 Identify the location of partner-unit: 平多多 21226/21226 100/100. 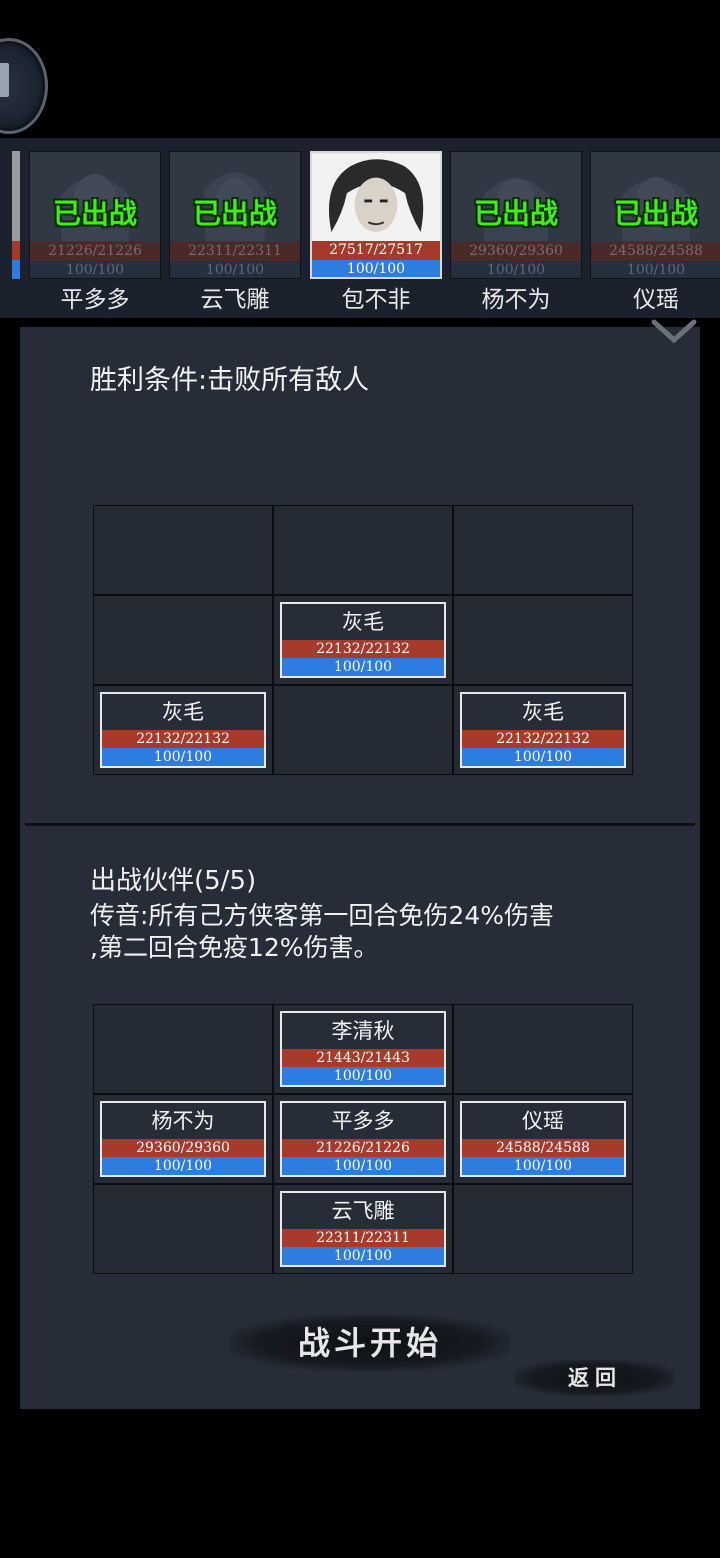
(363, 1139).